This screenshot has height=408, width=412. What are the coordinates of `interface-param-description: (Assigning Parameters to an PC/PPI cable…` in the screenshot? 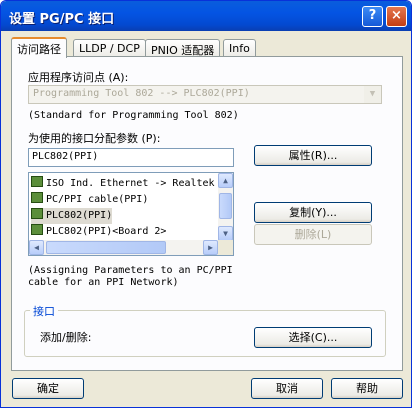 It's located at (130, 276).